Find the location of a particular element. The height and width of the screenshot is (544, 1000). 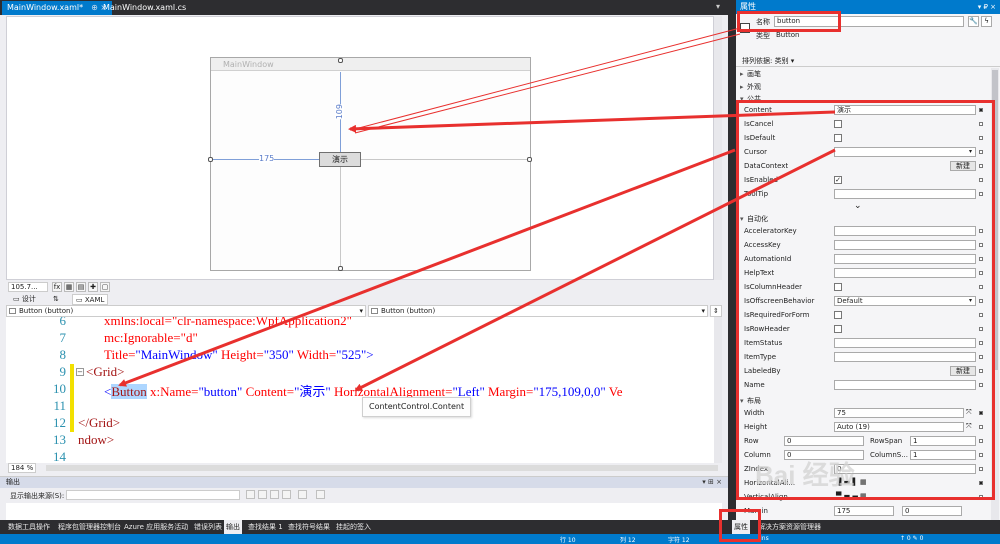

tab-pending-checkins: 挂起的签入 is located at coordinates (353, 527).